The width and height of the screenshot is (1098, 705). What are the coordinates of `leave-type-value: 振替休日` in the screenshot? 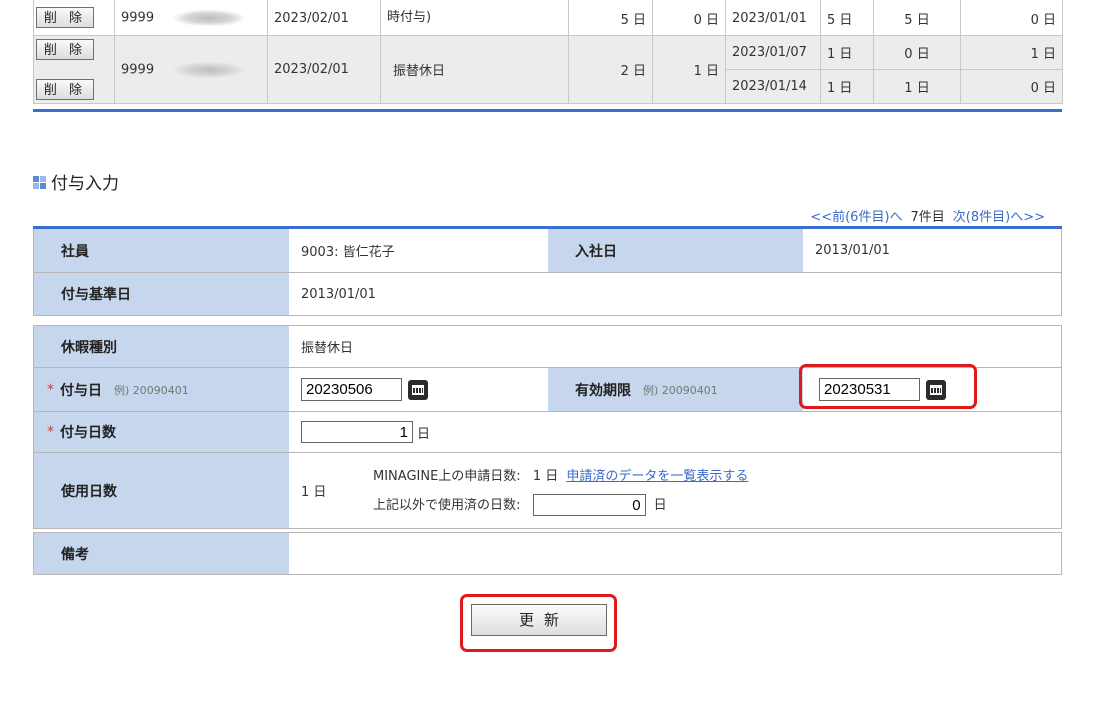 It's located at (327, 348).